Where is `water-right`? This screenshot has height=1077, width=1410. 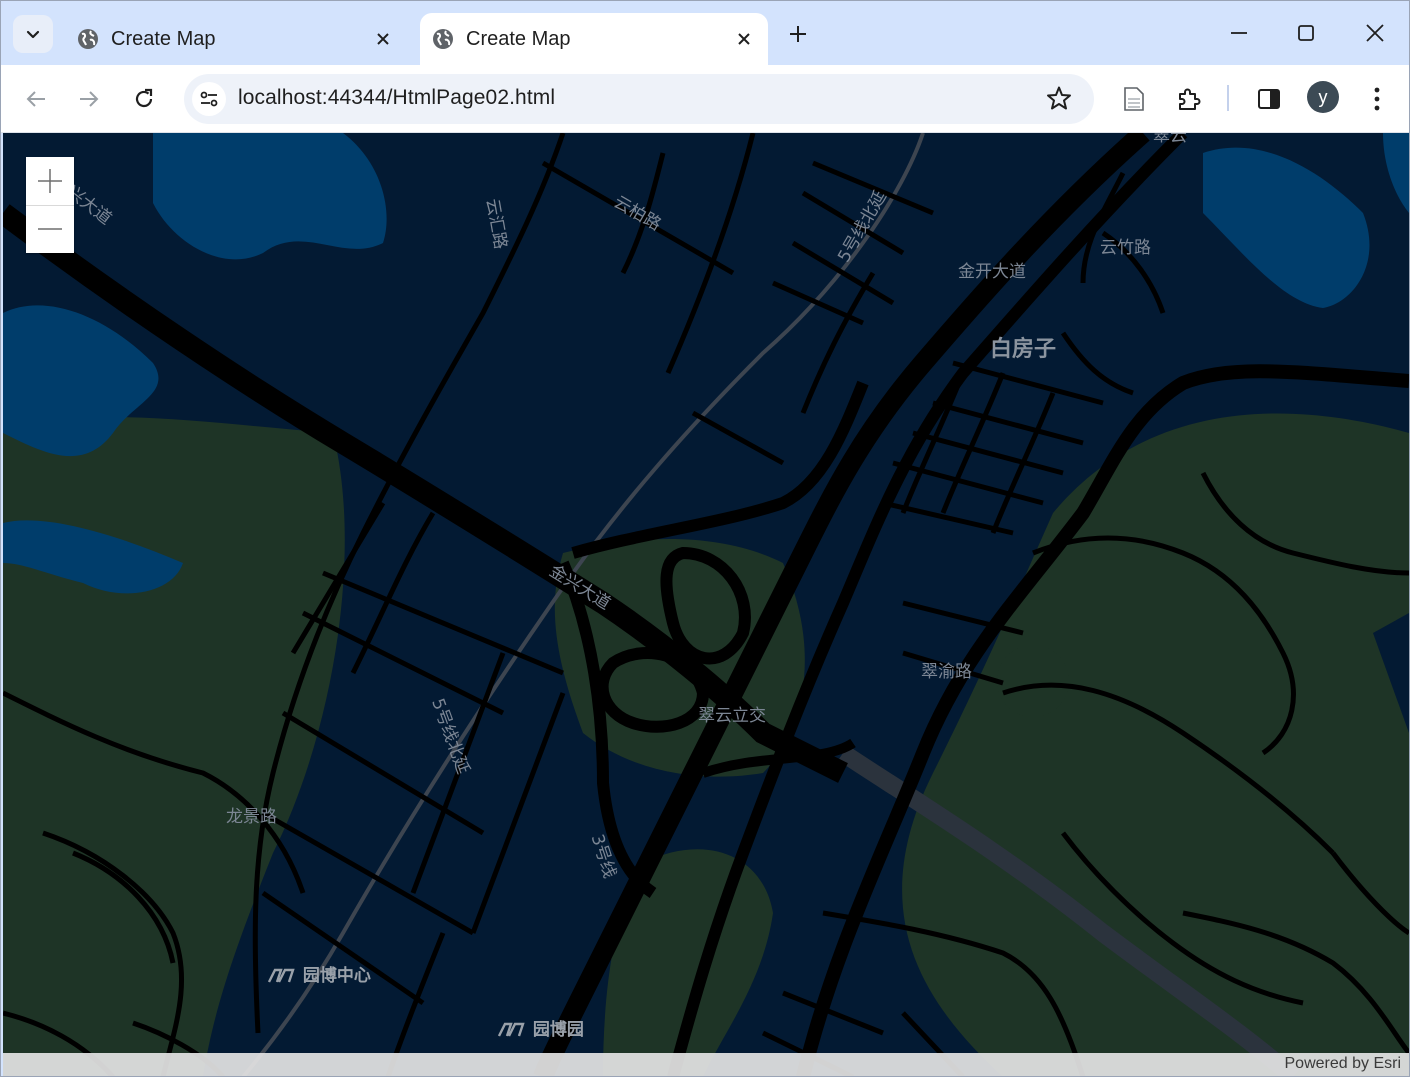 water-right is located at coordinates (1396, 173).